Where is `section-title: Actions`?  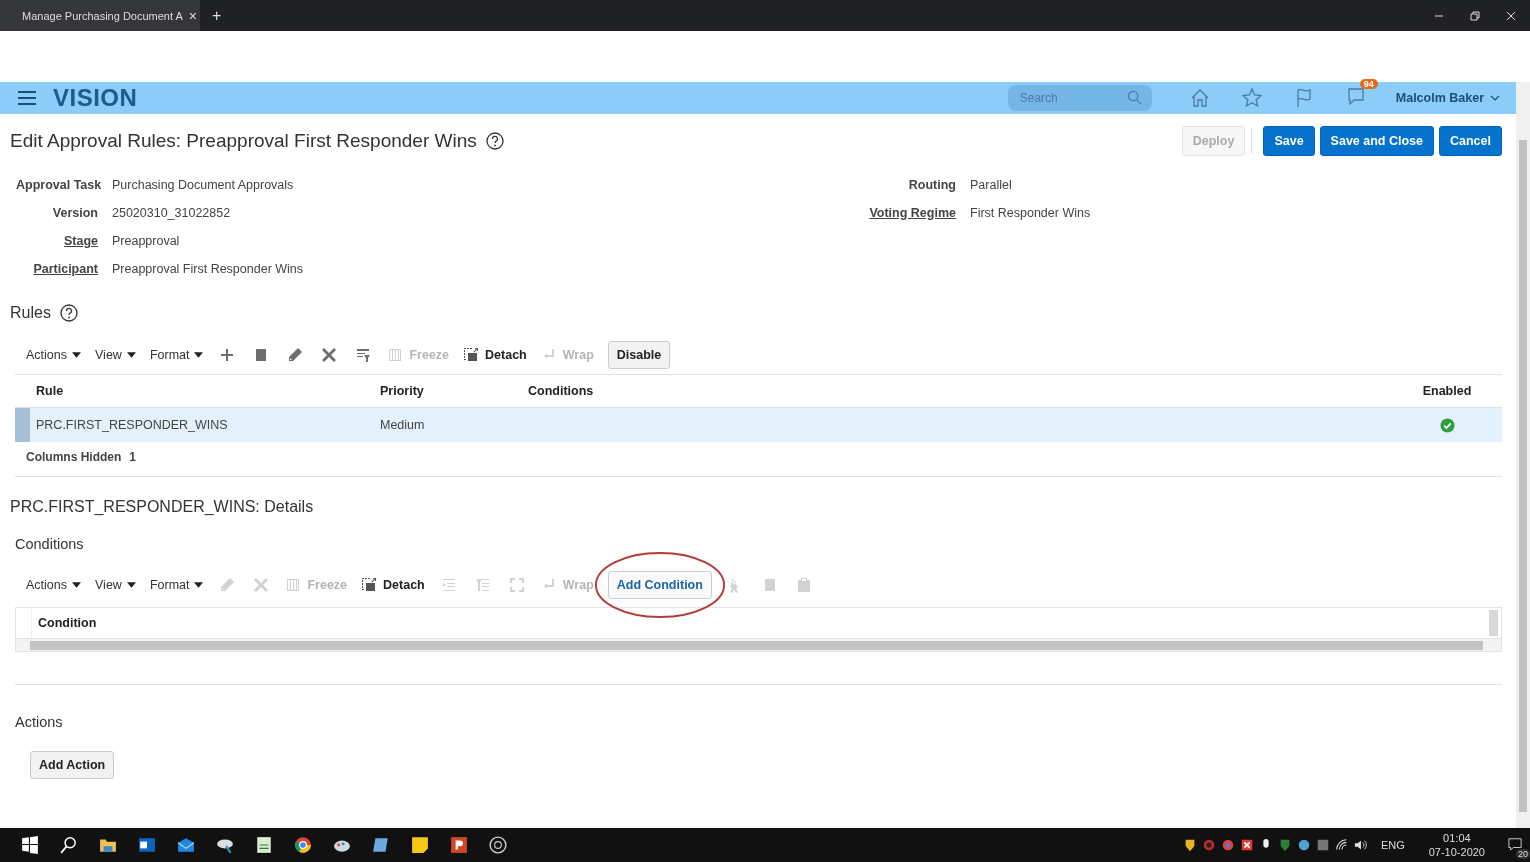 section-title: Actions is located at coordinates (39, 722).